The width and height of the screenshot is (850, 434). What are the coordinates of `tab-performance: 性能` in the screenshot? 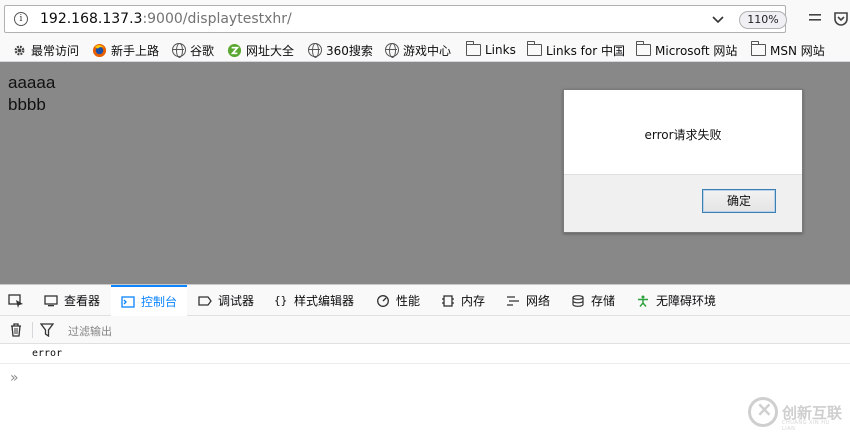 It's located at (398, 300).